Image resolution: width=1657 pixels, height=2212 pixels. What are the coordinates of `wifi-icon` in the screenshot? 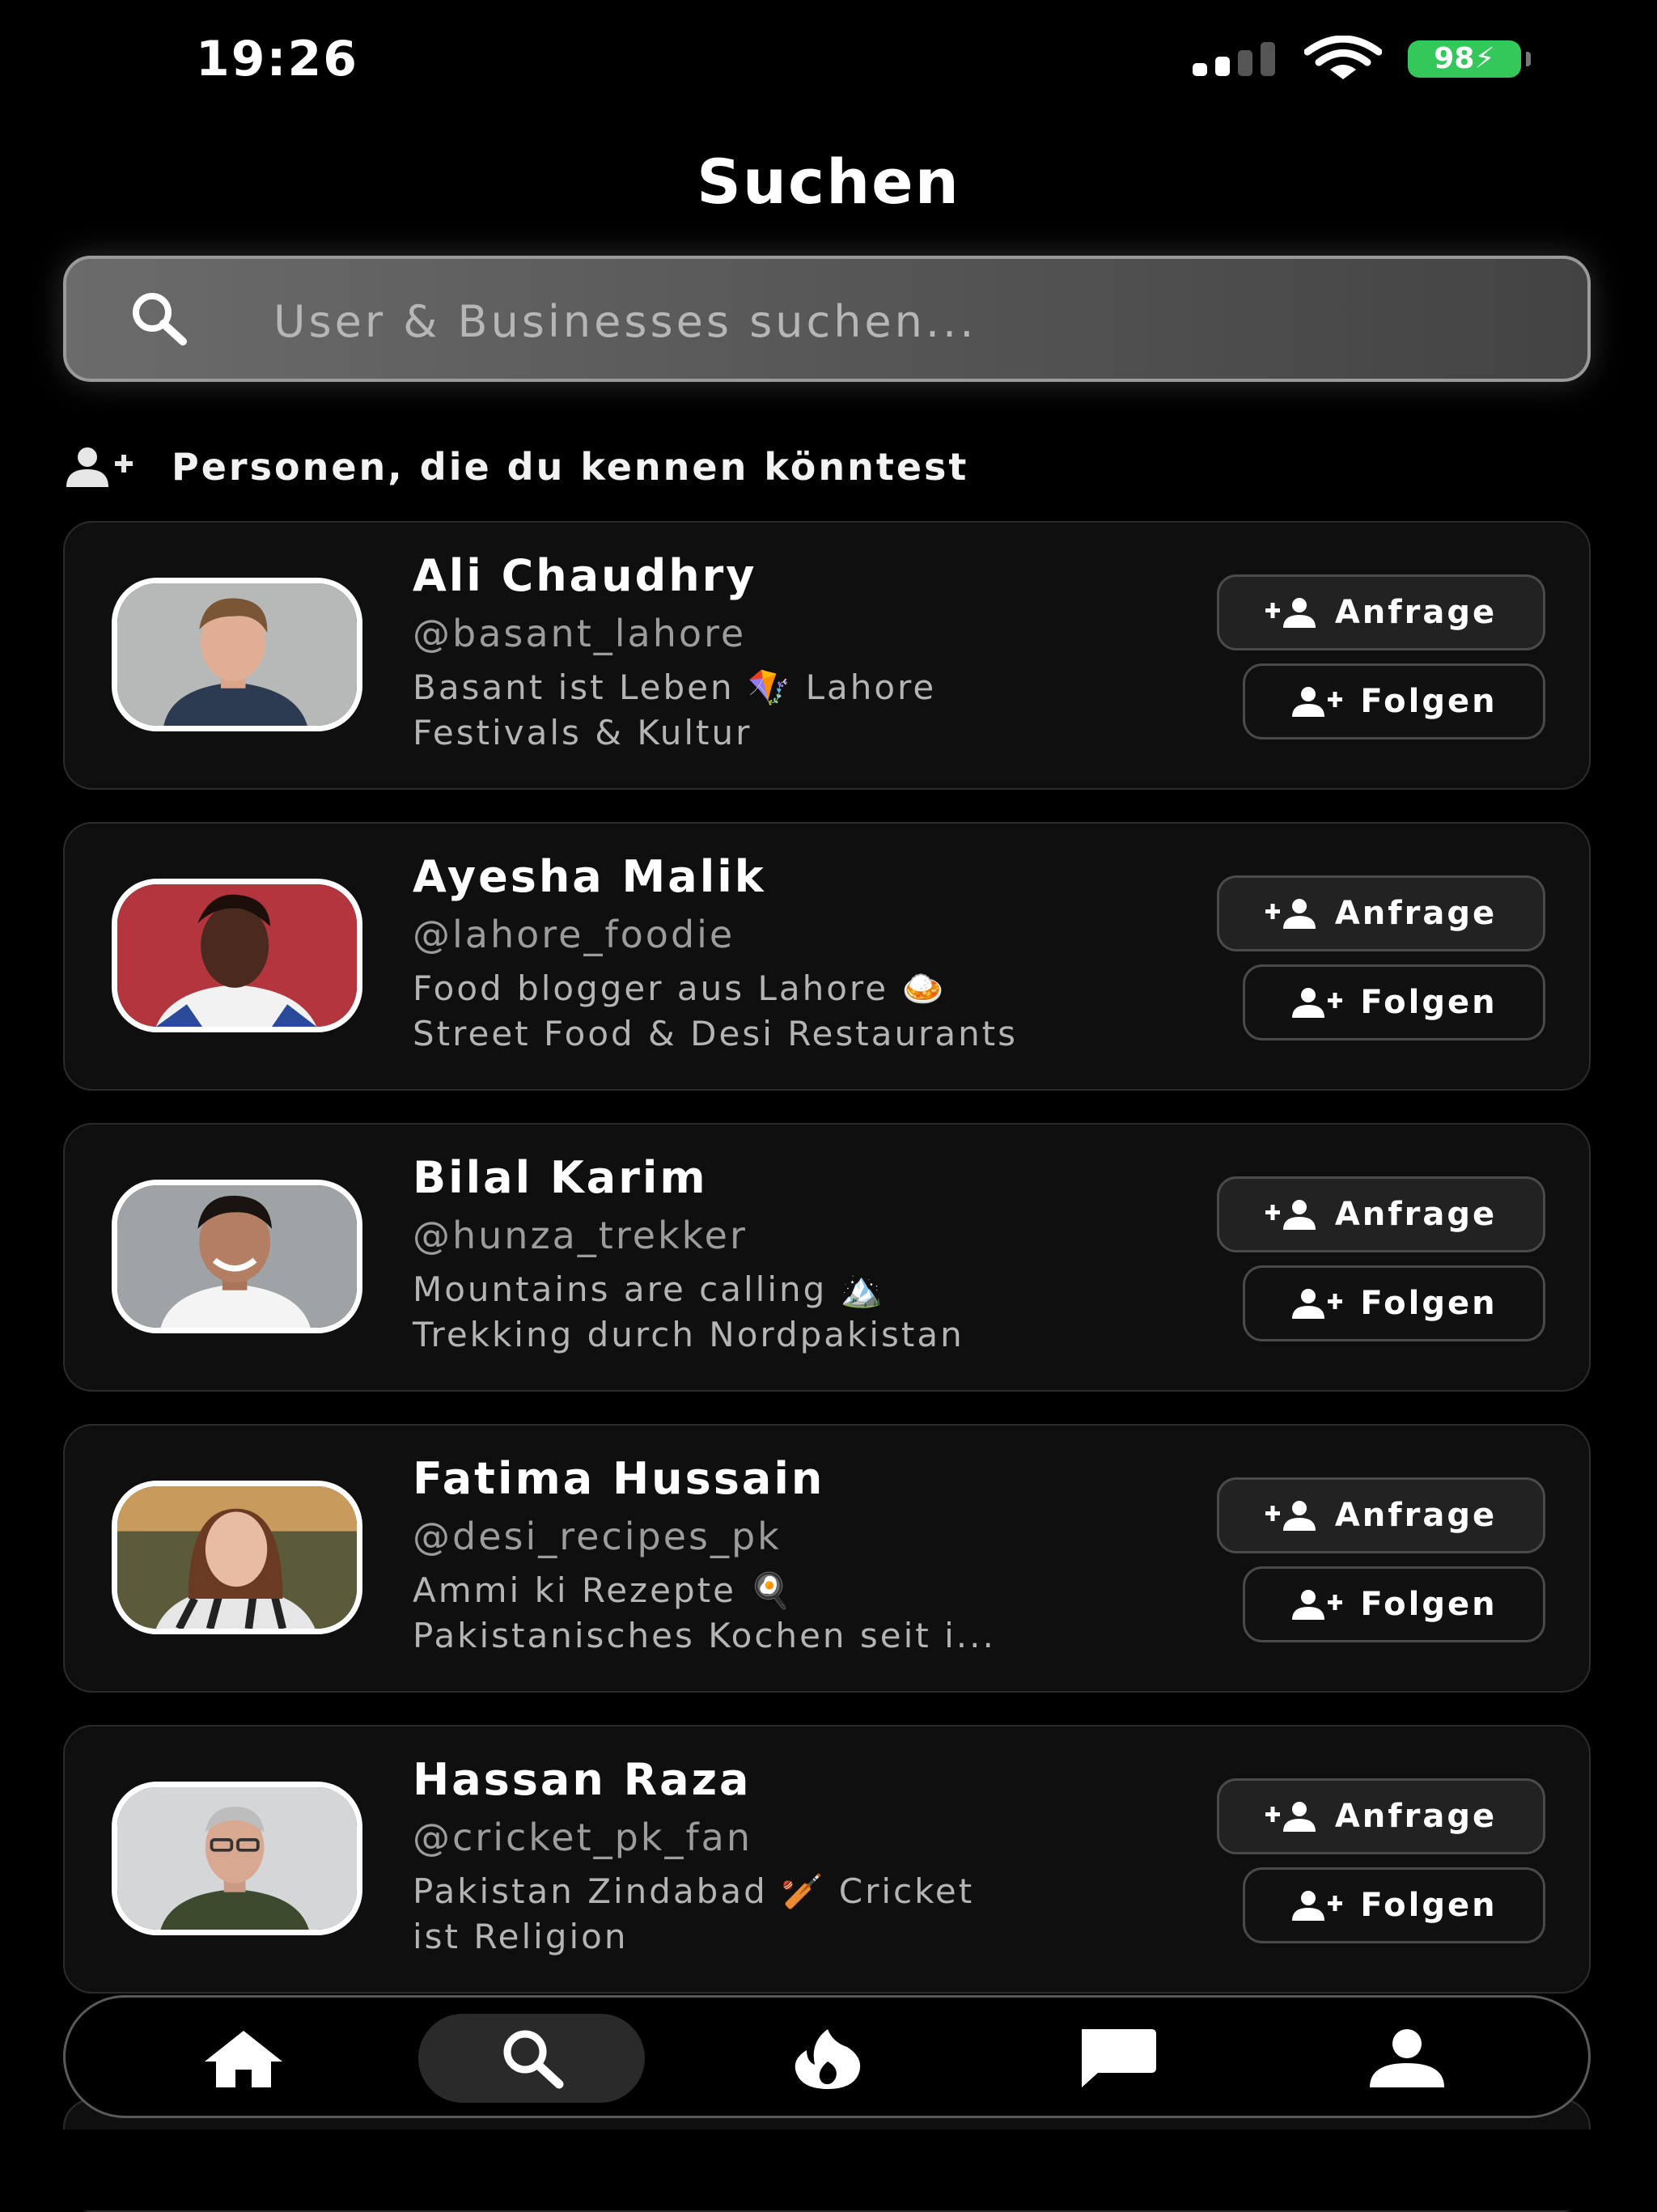 It's located at (1343, 57).